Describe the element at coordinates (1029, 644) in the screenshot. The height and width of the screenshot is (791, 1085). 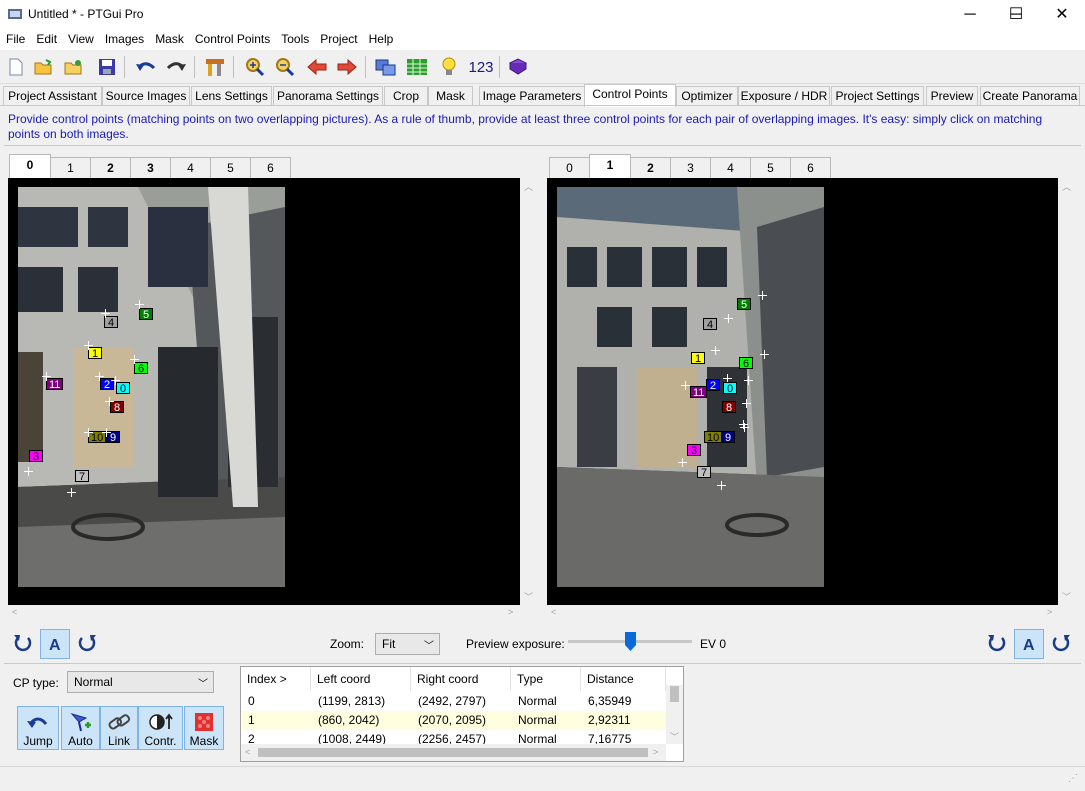
I see `right-auto-align-button: A` at that location.